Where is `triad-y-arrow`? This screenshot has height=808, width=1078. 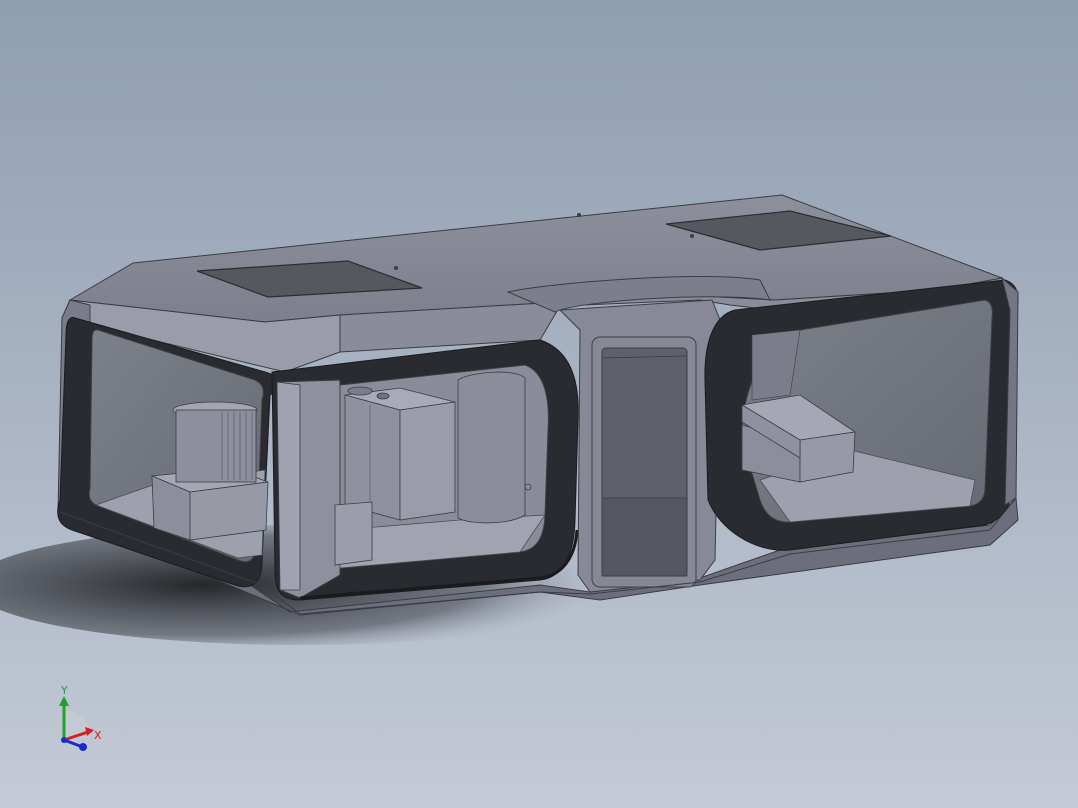 triad-y-arrow is located at coordinates (64, 701).